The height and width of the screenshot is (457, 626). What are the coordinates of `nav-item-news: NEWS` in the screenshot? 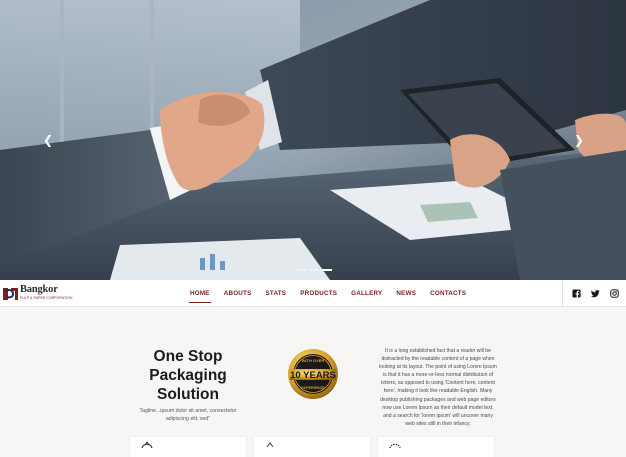 It's located at (406, 293).